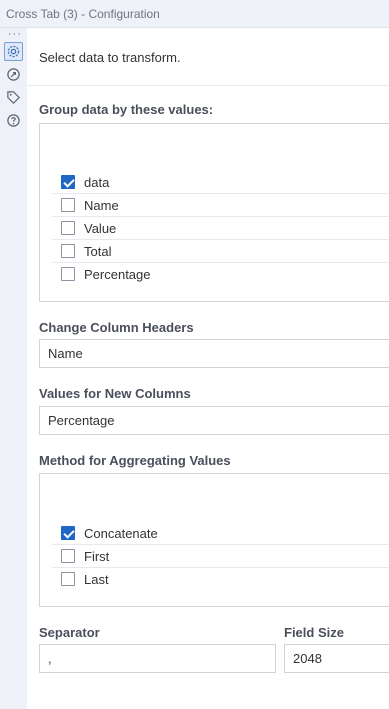  I want to click on group-by-label: Group data by these values:, so click(126, 109).